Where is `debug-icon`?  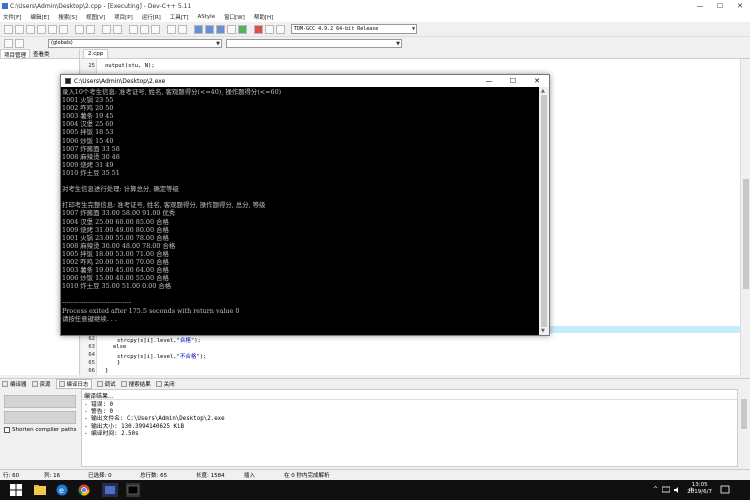 debug-icon is located at coordinates (269, 29).